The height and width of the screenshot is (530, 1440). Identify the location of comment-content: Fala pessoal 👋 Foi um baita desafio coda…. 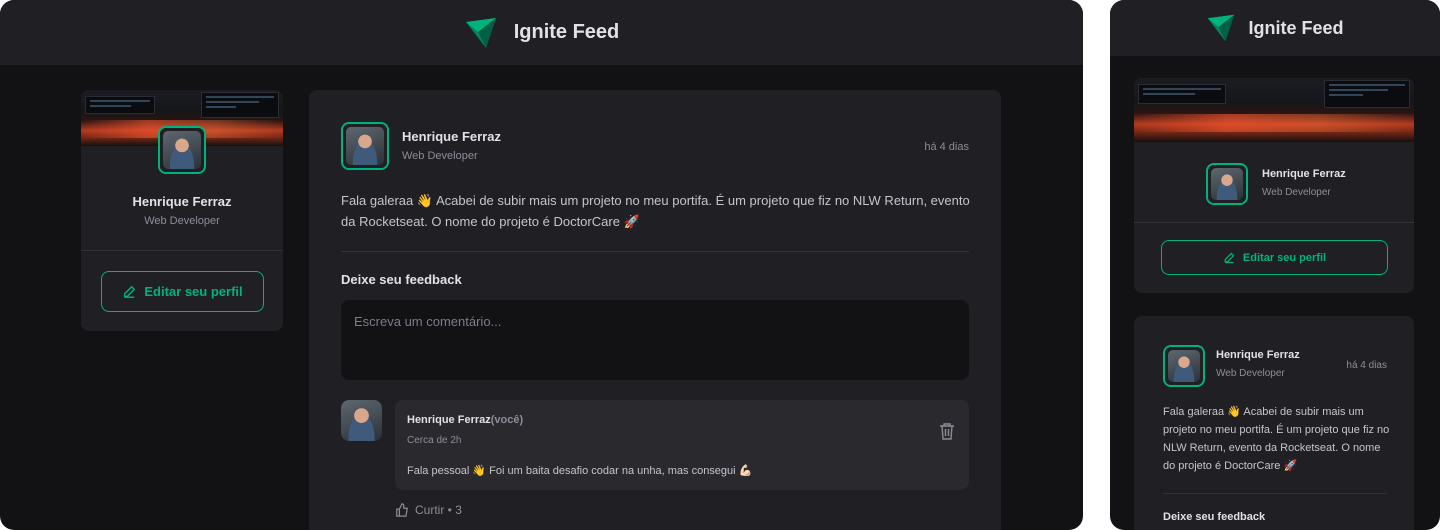
(580, 471).